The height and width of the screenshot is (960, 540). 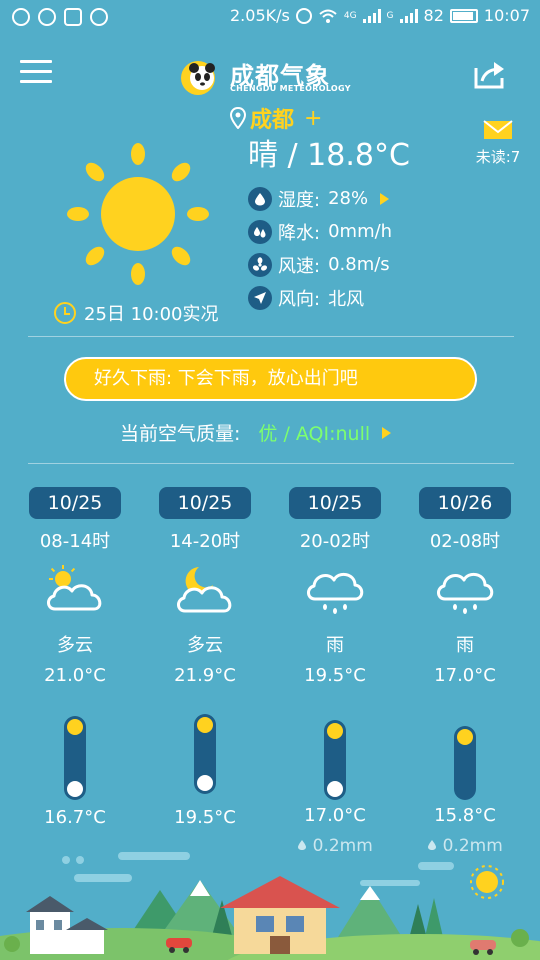 I want to click on rain-value: 0mm/h, so click(x=360, y=231).